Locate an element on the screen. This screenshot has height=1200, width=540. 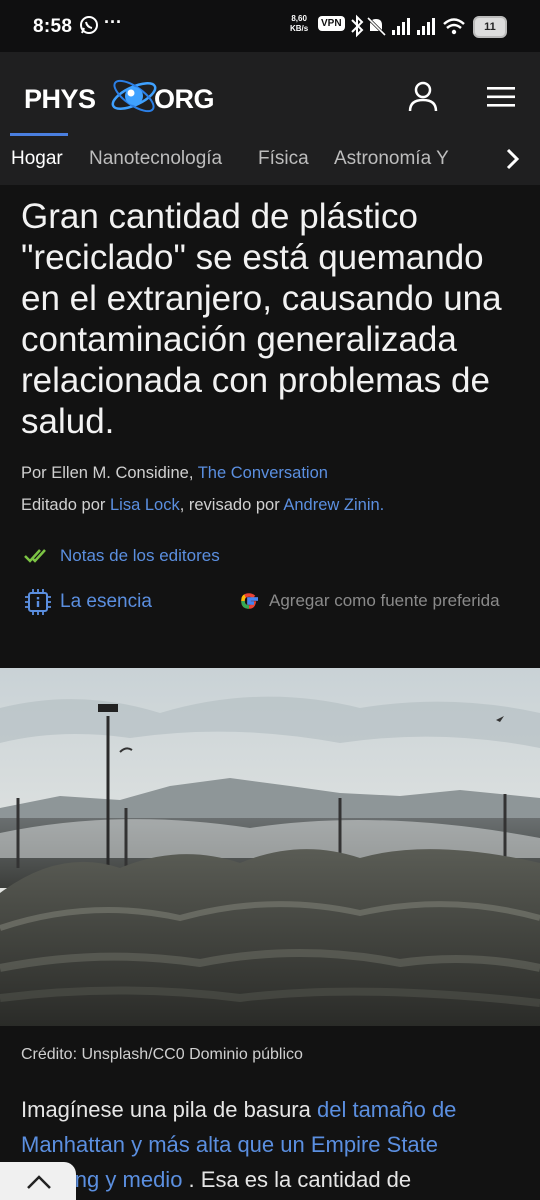
status-icons is located at coordinates (408, 26).